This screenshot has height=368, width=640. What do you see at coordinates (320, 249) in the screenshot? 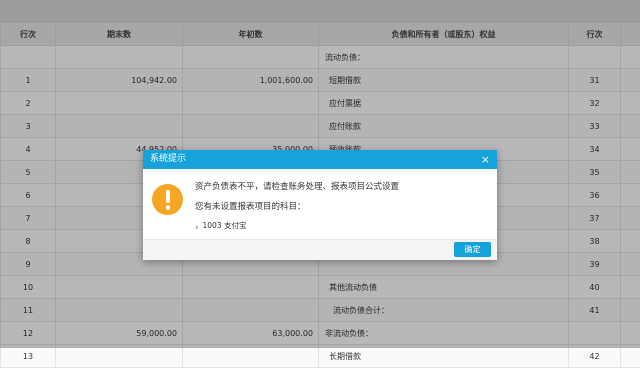
I see `dialog-footer: 确定` at bounding box center [320, 249].